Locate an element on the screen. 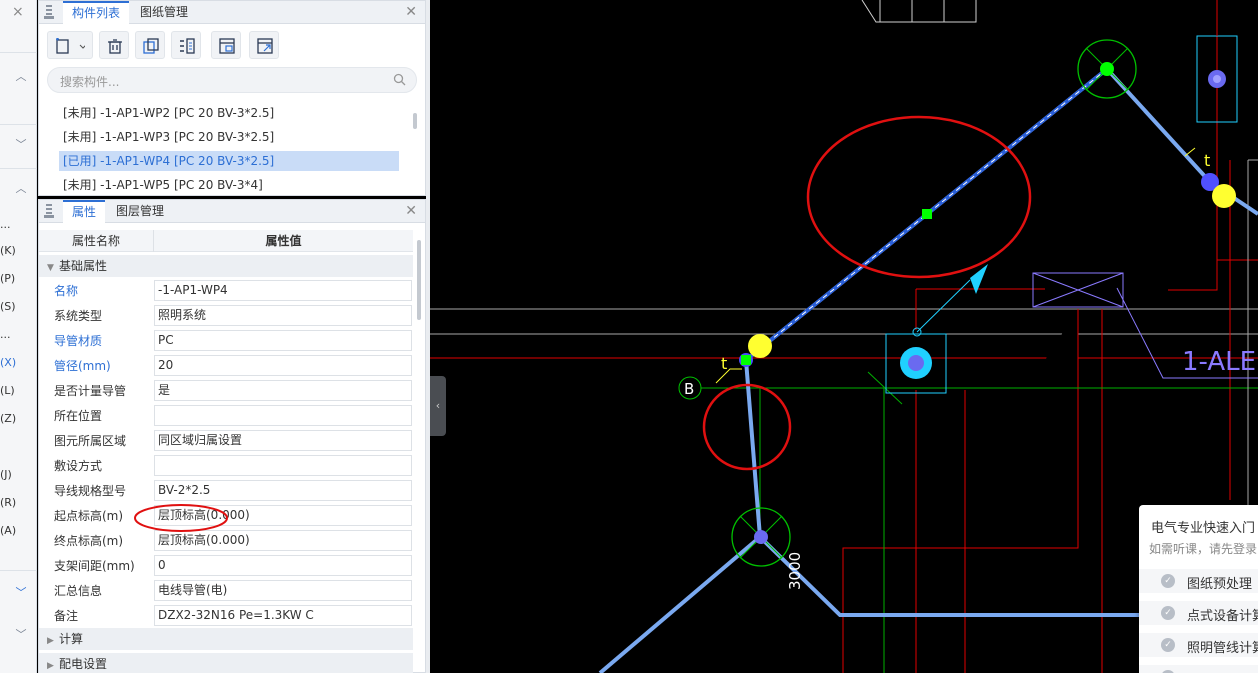 The height and width of the screenshot is (673, 1258). property-name: 支架间距(mm) is located at coordinates (94, 566).